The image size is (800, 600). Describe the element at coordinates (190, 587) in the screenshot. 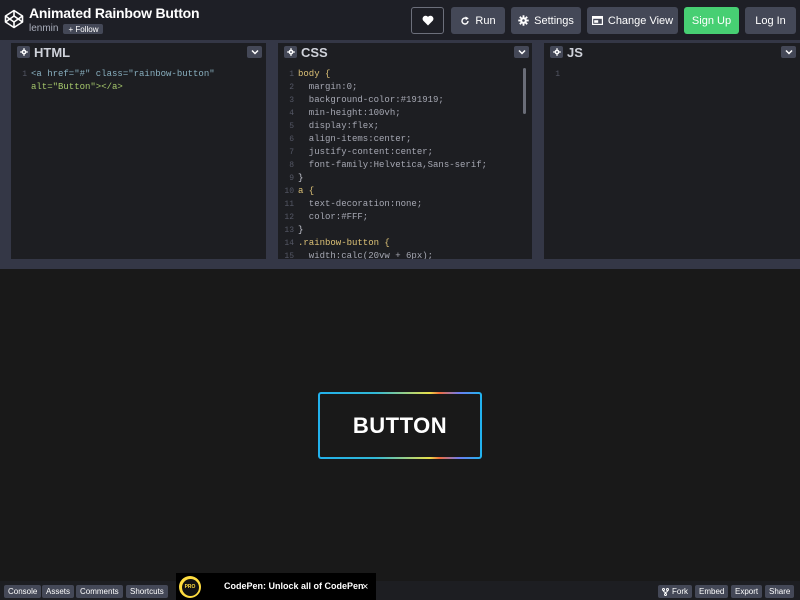

I see `pro-badge-icon: PRO` at that location.